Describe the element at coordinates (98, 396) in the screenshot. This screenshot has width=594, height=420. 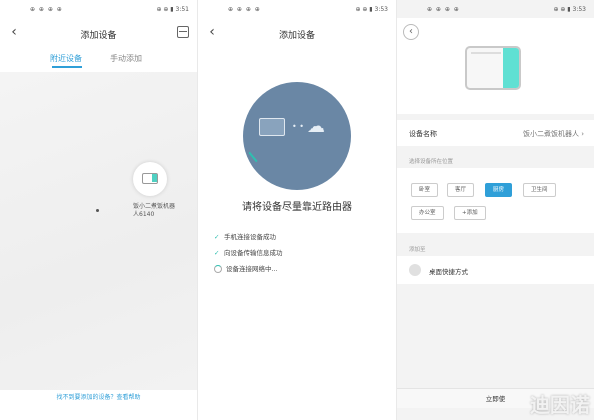
I see `help-link: 找不到要添加的设备？查看帮助` at that location.